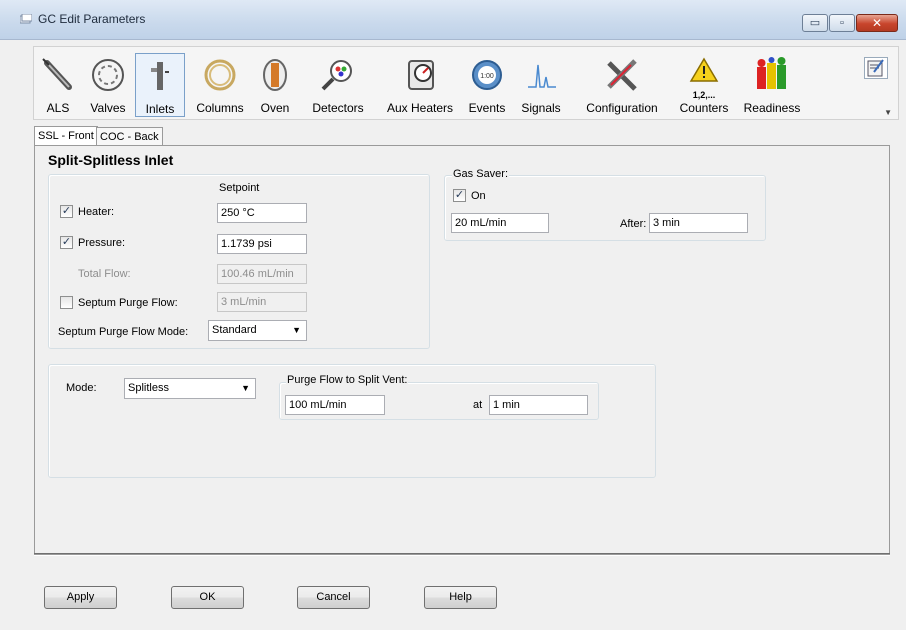  I want to click on minimize-icon: ▭, so click(815, 23).